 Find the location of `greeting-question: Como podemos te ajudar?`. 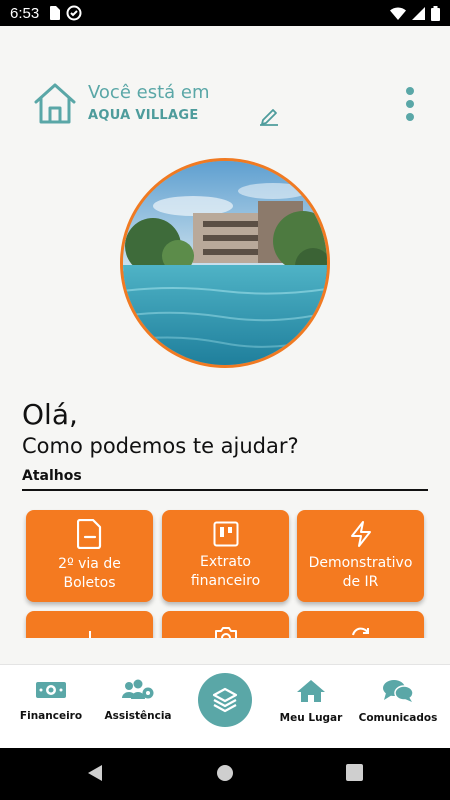

greeting-question: Como podemos te ajudar? is located at coordinates (160, 446).